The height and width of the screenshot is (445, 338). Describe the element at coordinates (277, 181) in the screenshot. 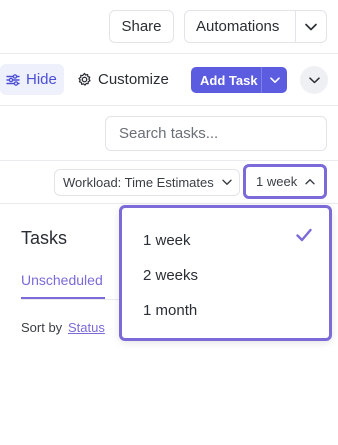

I see `time-range-label: 1 week` at that location.